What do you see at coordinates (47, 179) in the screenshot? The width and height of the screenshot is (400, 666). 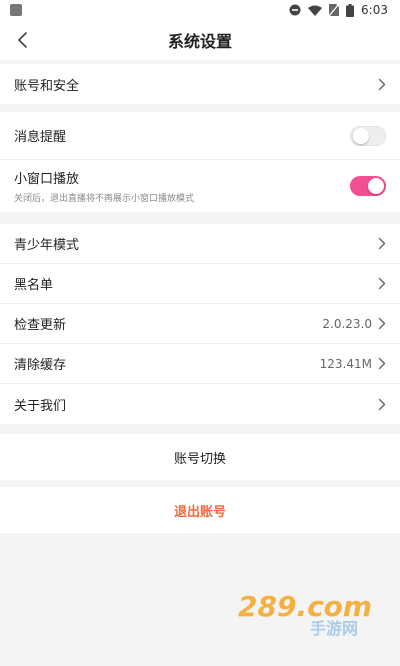 I see `mini-window-label: 小窗口播放` at bounding box center [47, 179].